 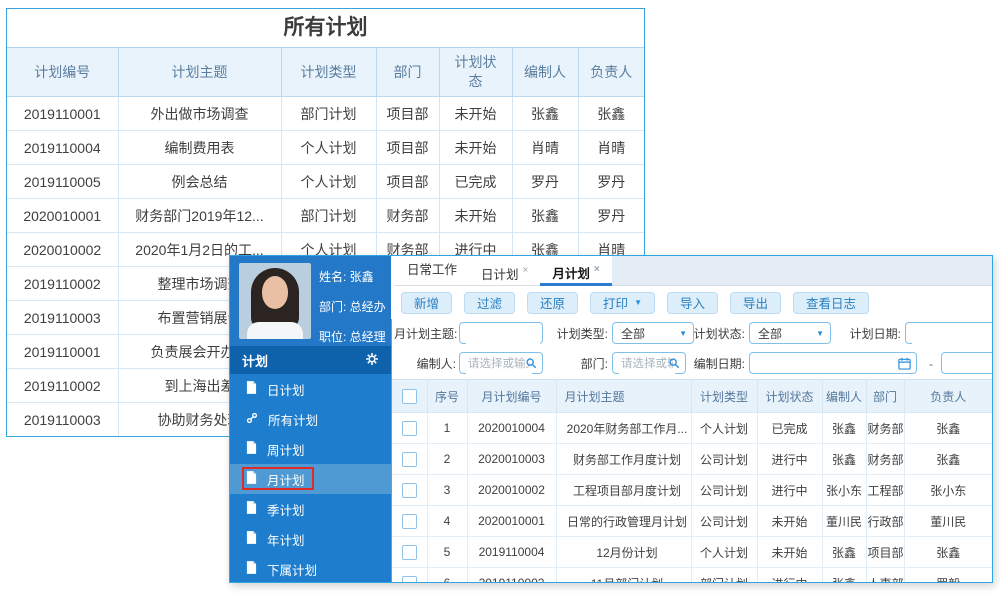 What do you see at coordinates (432, 271) in the screenshot?
I see `tab-日常工作: 日常工作` at bounding box center [432, 271].